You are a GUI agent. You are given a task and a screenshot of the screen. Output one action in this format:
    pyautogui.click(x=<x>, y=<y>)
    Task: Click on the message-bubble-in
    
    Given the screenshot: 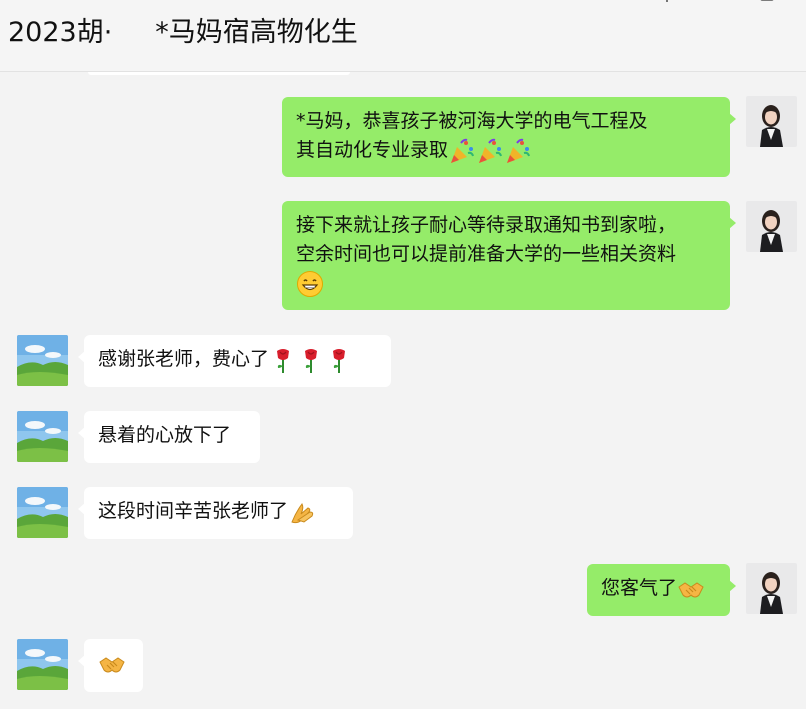 What is the action you would take?
    pyautogui.click(x=110, y=665)
    